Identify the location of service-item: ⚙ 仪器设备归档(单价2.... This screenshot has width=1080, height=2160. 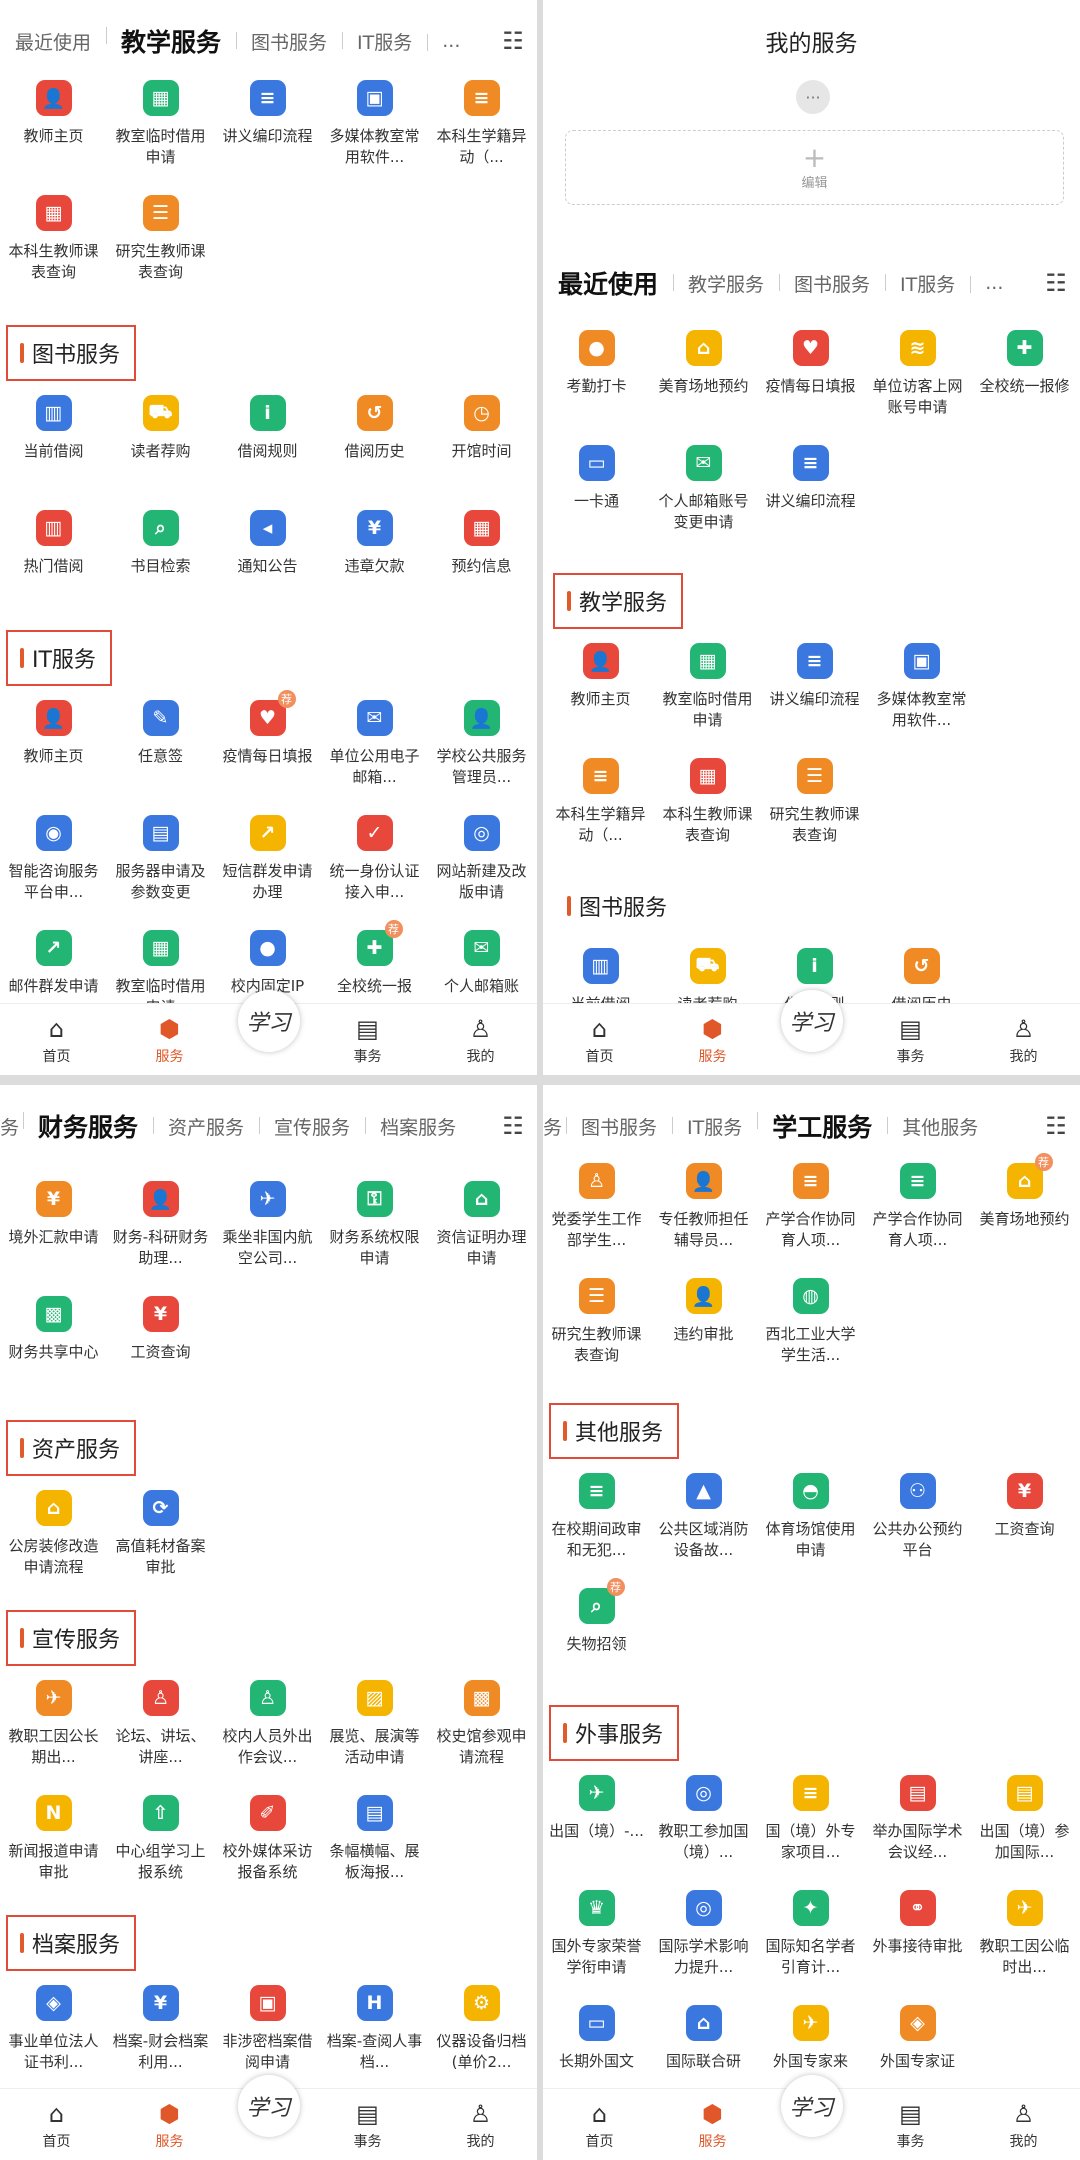
(481, 2042).